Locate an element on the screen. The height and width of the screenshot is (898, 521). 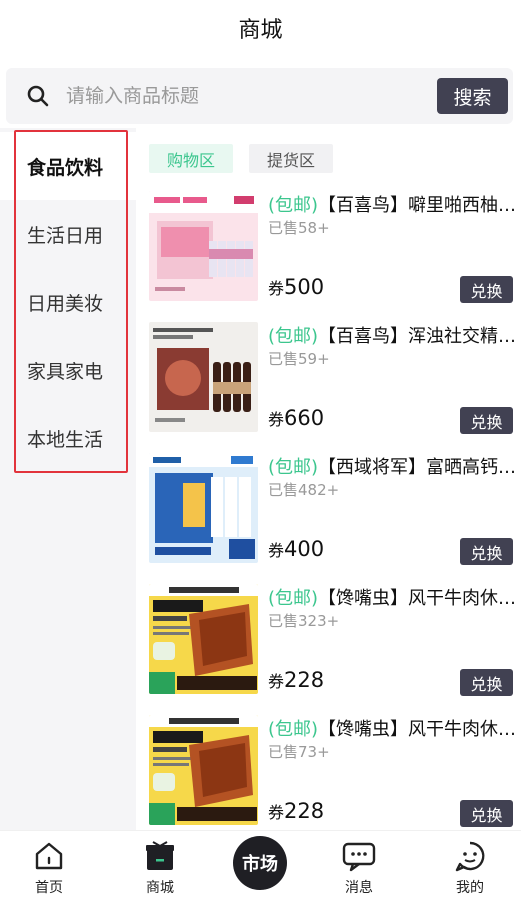
nav-mine-label: 我的 is located at coordinates (470, 888).